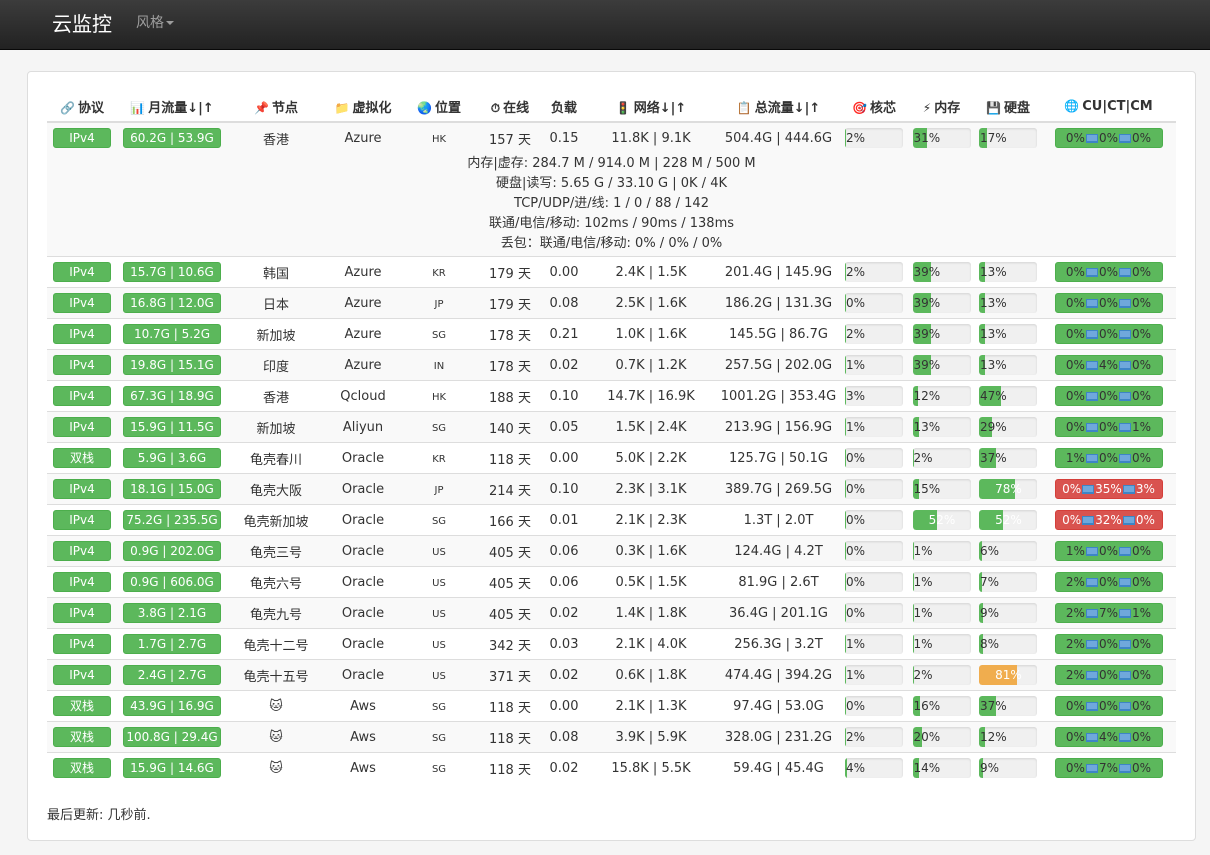  Describe the element at coordinates (363, 737) in the screenshot. I see `virtualization: Aws` at that location.